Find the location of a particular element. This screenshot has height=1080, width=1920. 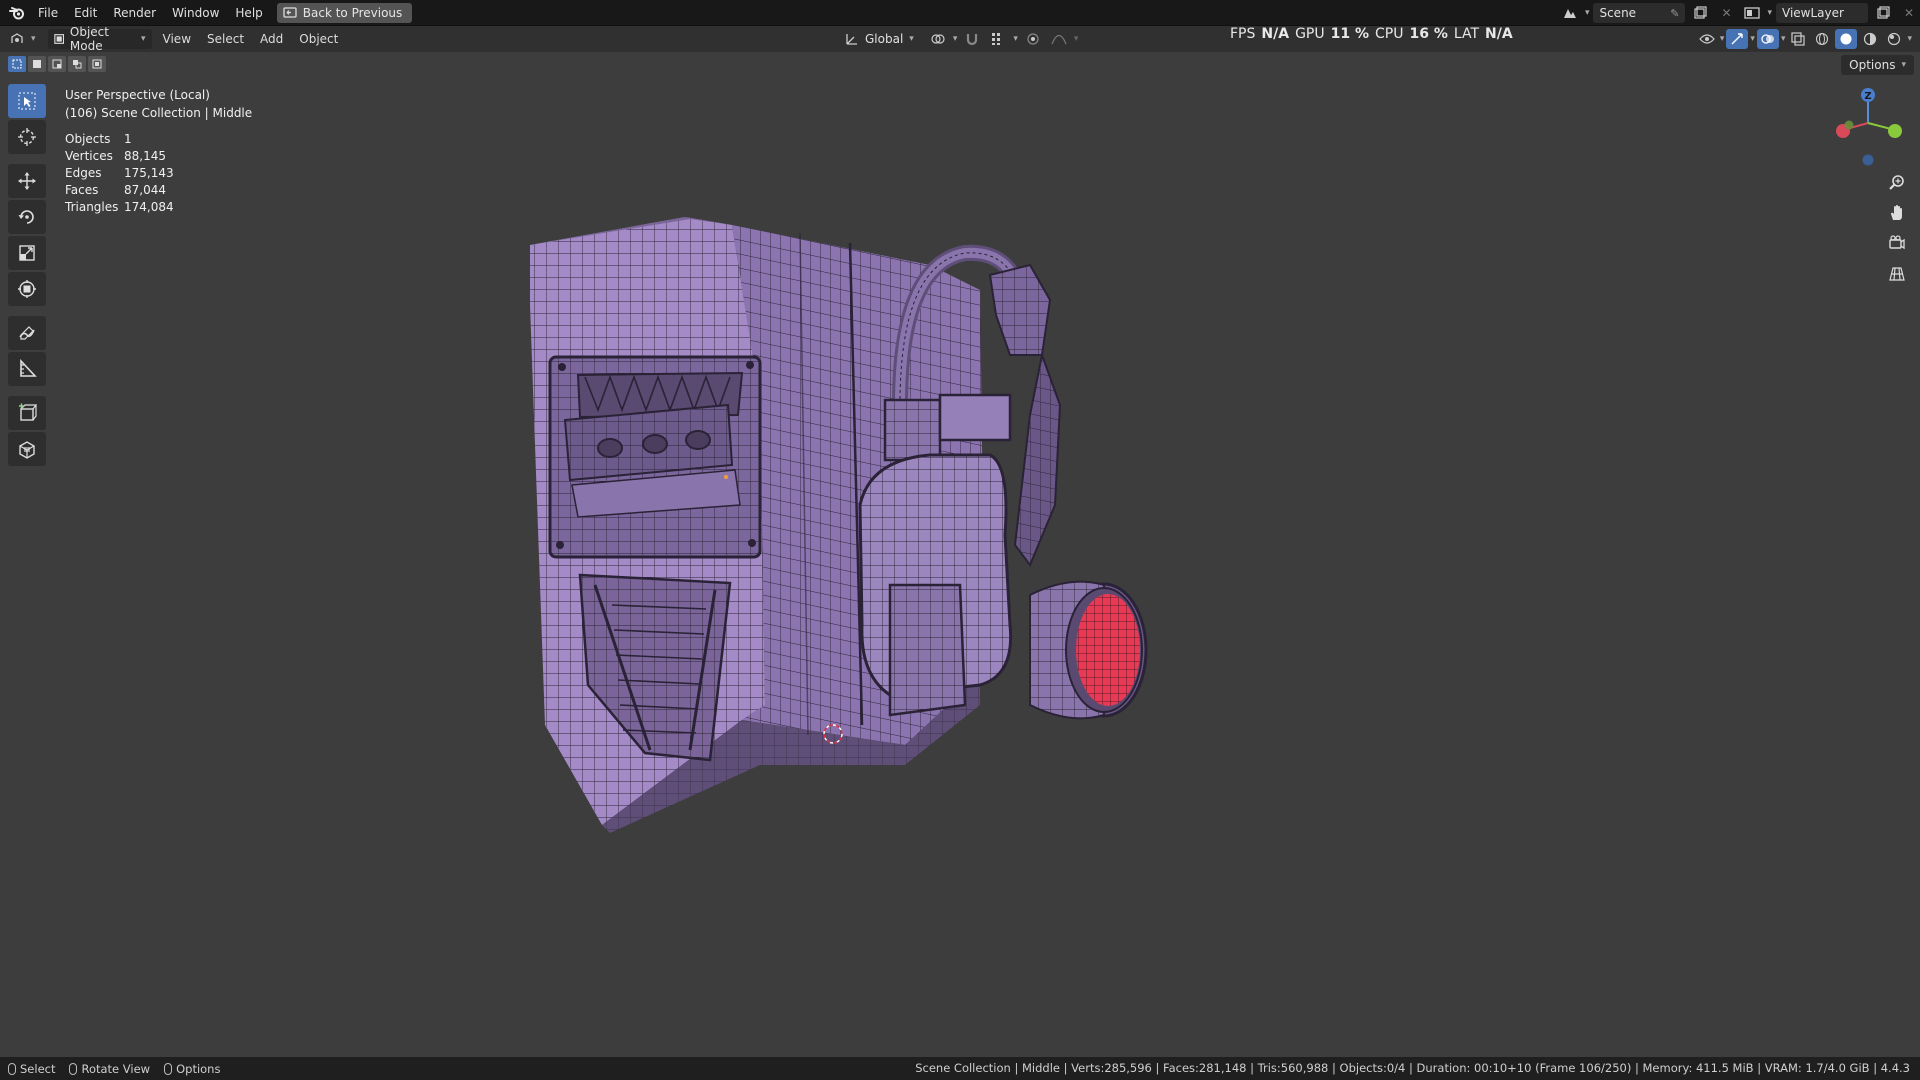

pin-icon: ✎ is located at coordinates (1674, 13).